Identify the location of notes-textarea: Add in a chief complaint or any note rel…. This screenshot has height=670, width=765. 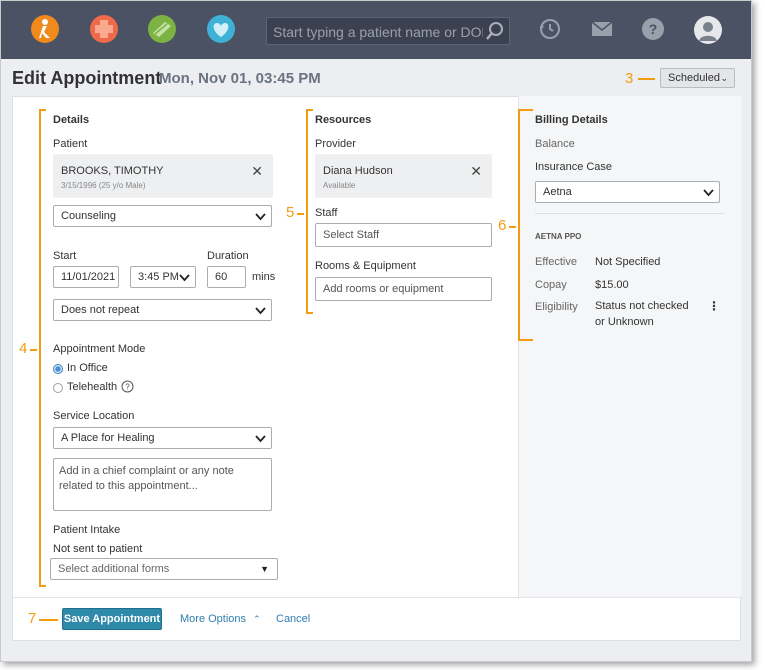
(162, 484).